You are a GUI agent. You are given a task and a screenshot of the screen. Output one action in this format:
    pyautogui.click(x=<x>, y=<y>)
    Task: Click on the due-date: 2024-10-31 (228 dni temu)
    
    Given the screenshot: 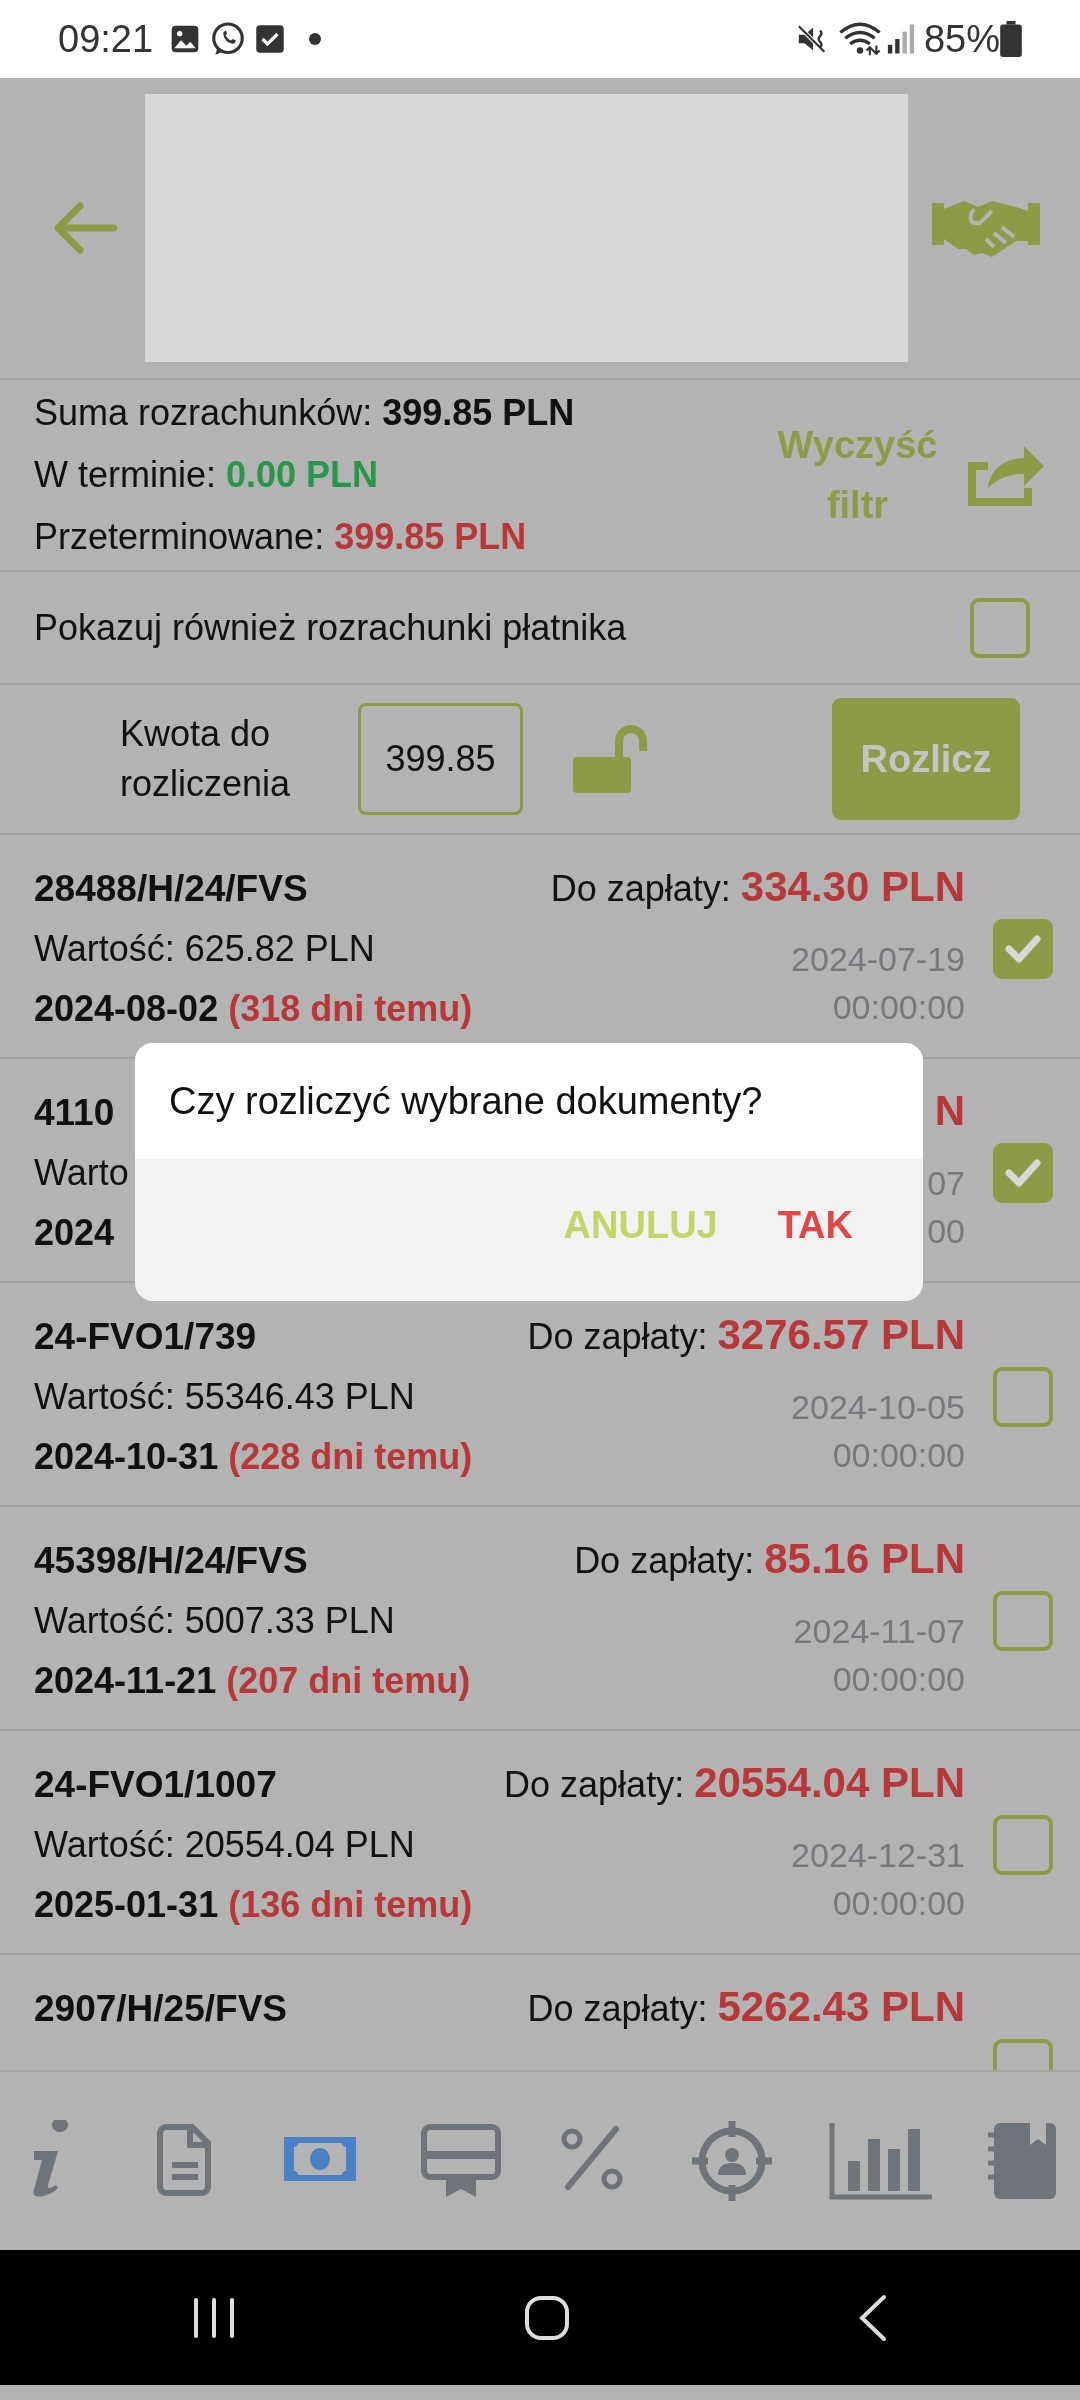 What is the action you would take?
    pyautogui.click(x=253, y=1457)
    